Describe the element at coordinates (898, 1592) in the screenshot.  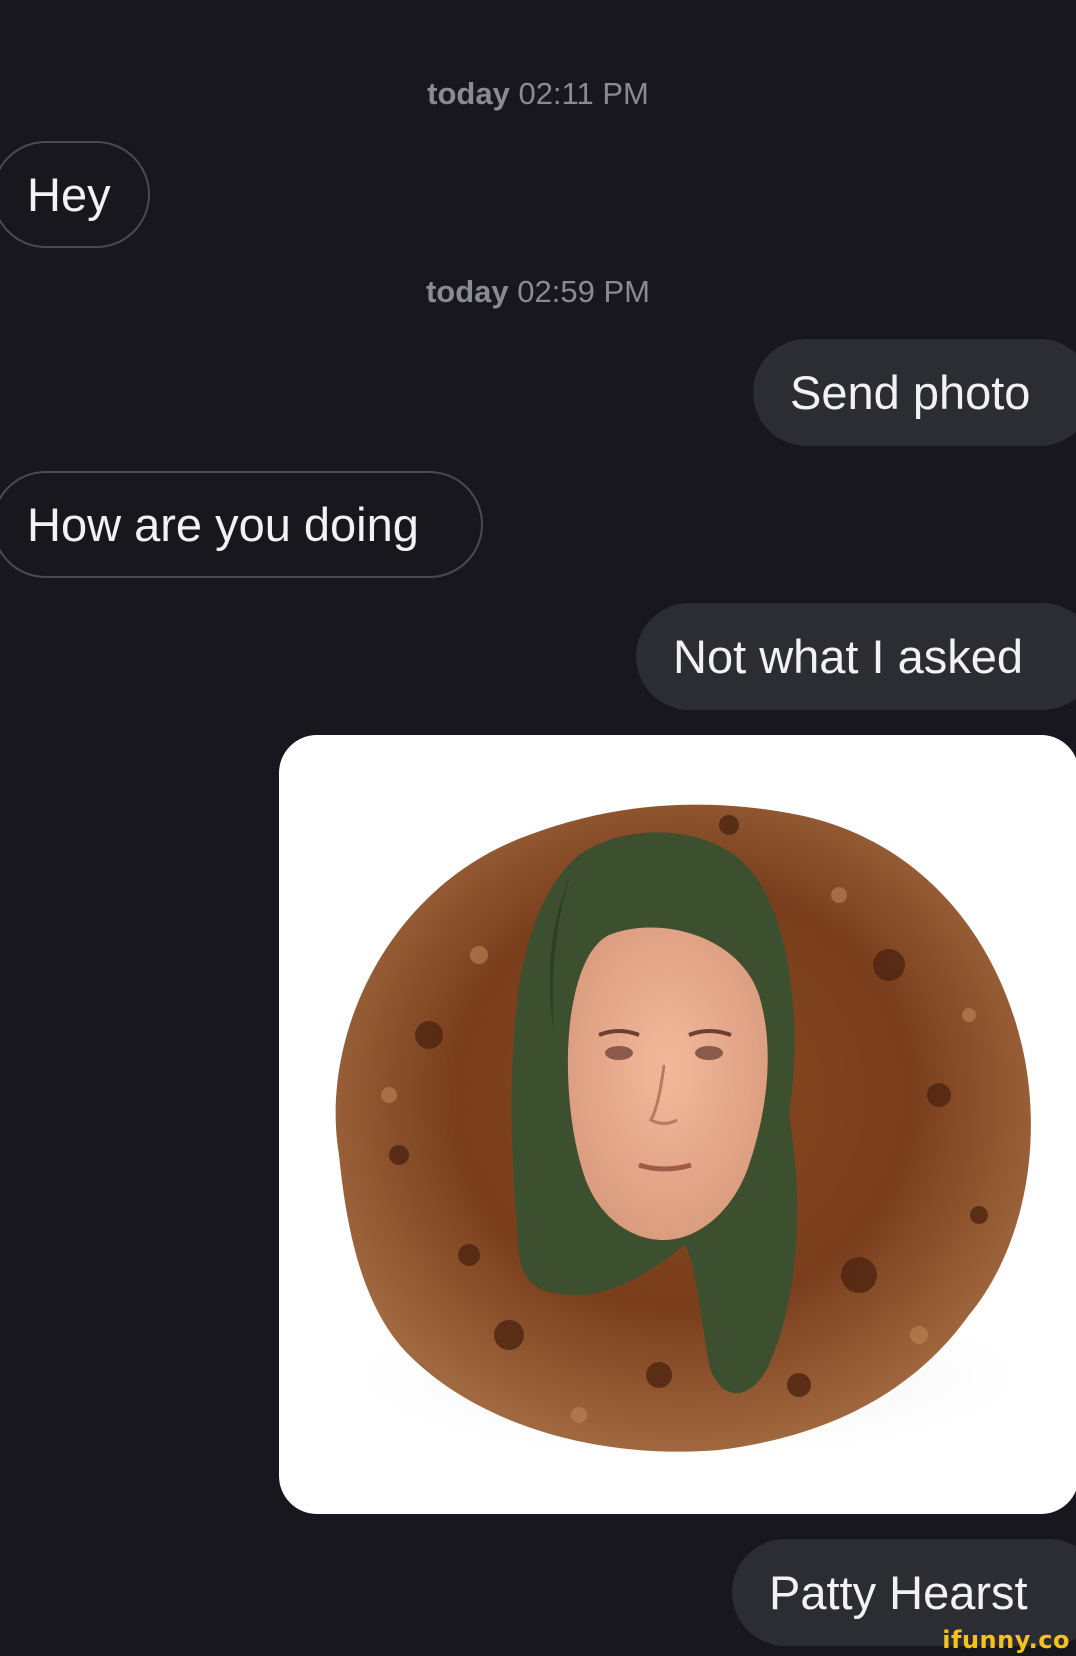
I see `message-text: Patty Hearst` at that location.